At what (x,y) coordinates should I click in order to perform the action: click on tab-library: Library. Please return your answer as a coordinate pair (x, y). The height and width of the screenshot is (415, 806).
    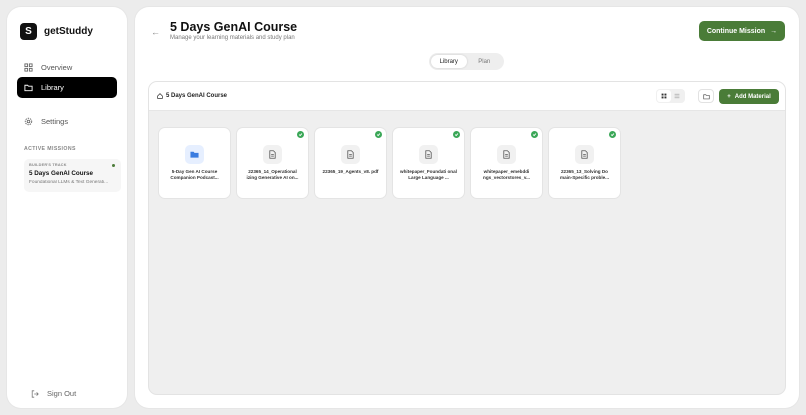
    Looking at the image, I should click on (449, 61).